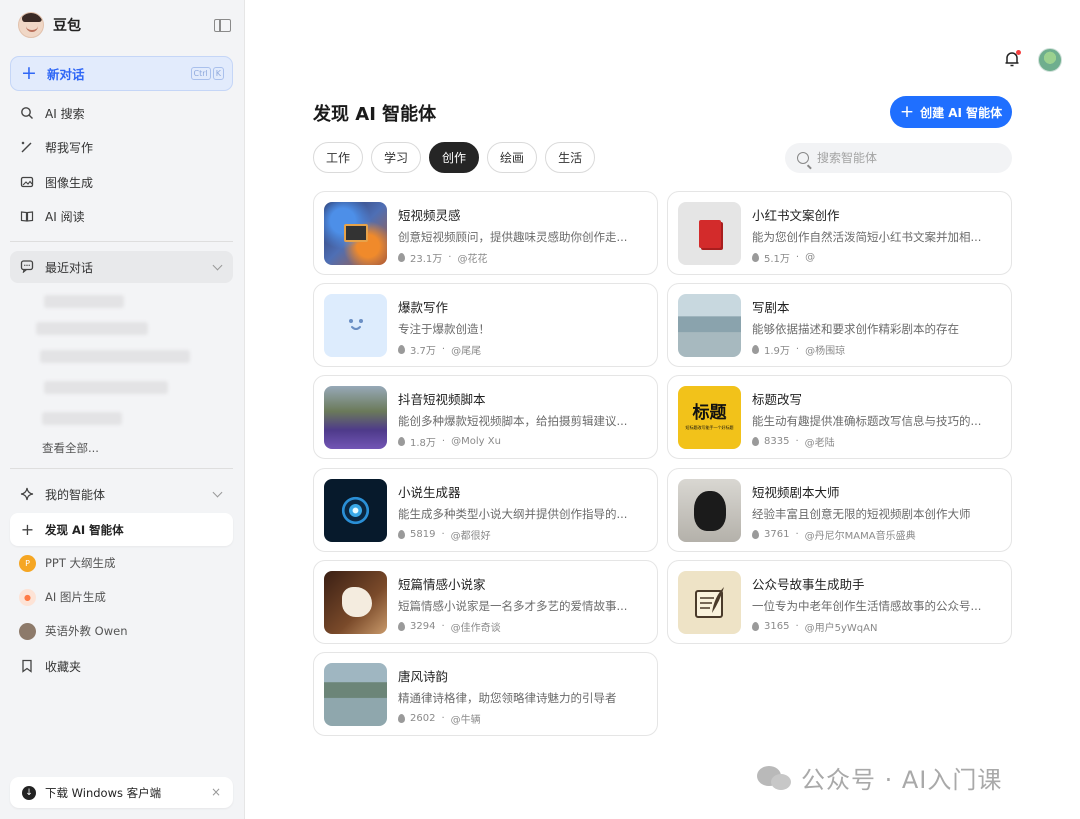 The image size is (1080, 819). I want to click on brand: 豆包, so click(49, 25).